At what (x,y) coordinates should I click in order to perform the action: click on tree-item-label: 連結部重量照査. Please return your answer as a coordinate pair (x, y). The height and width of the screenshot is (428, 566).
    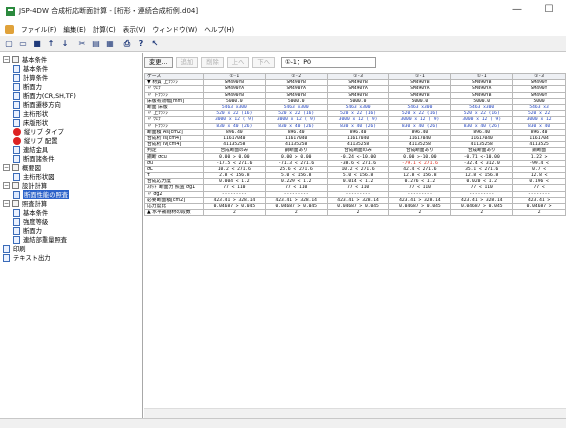
    Looking at the image, I should click on (45, 240).